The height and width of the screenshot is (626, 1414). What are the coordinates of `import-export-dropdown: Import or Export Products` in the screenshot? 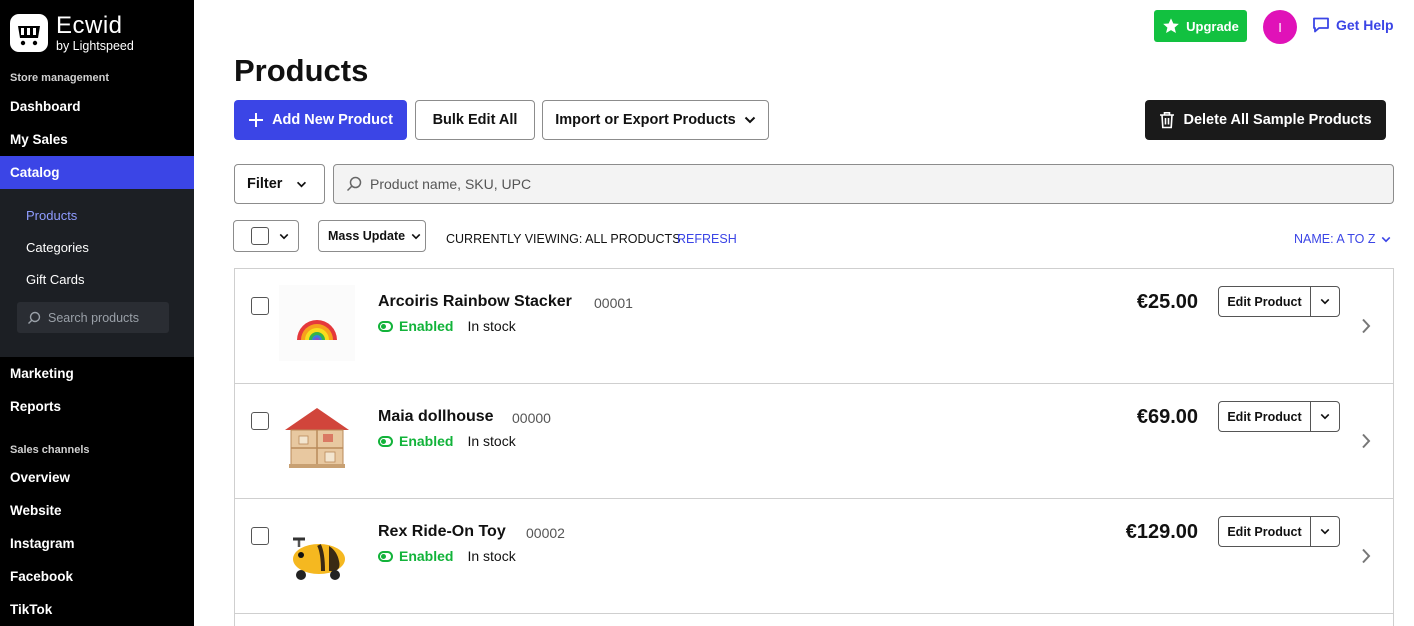 It's located at (655, 120).